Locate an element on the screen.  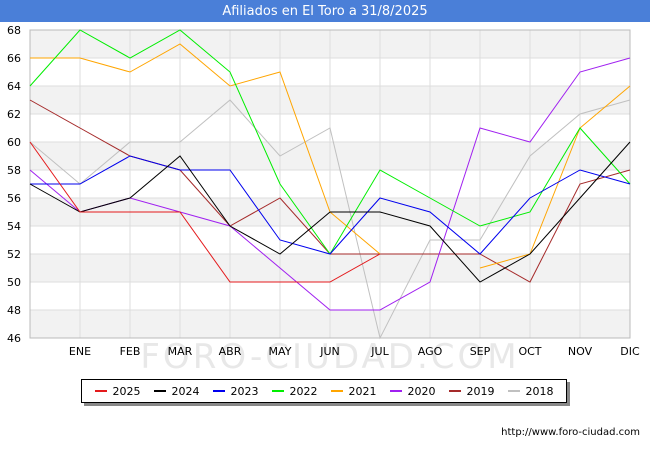
y-tick-label: 52 is located at coordinates (14, 254).